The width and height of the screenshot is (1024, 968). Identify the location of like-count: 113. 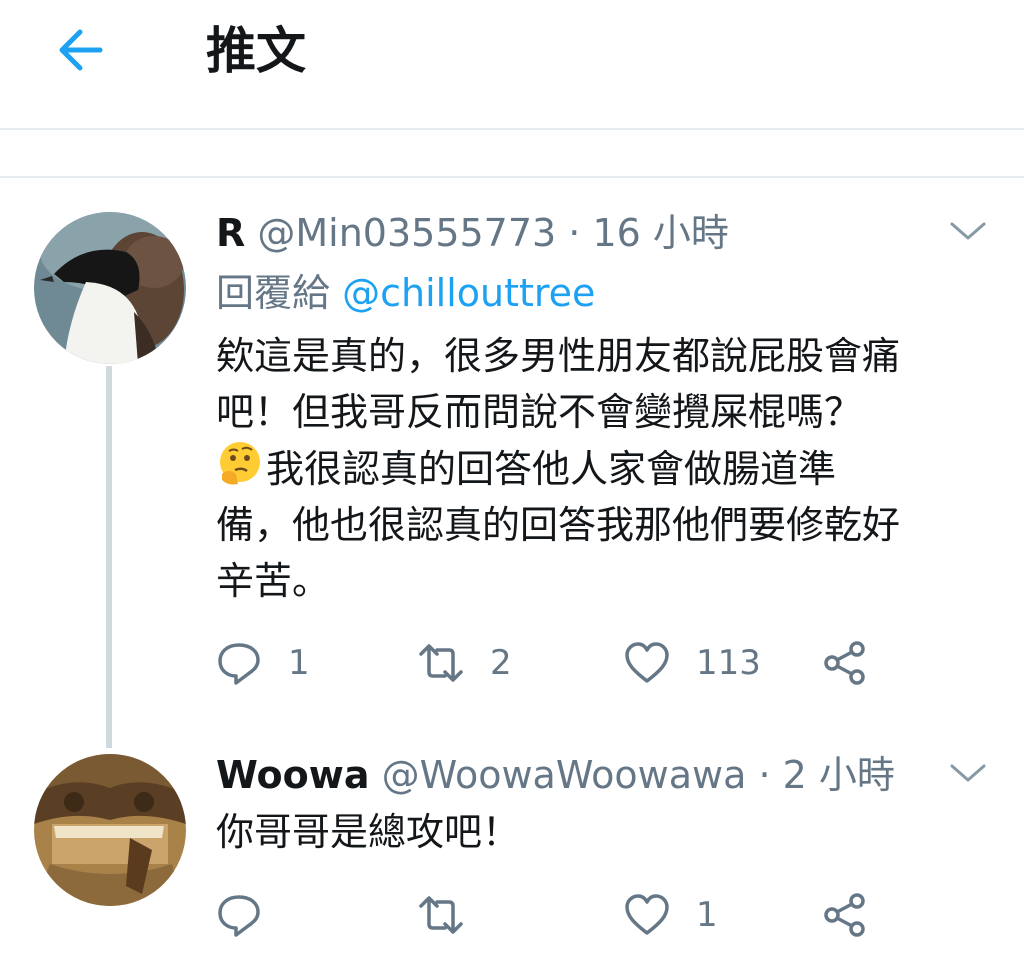
(728, 663).